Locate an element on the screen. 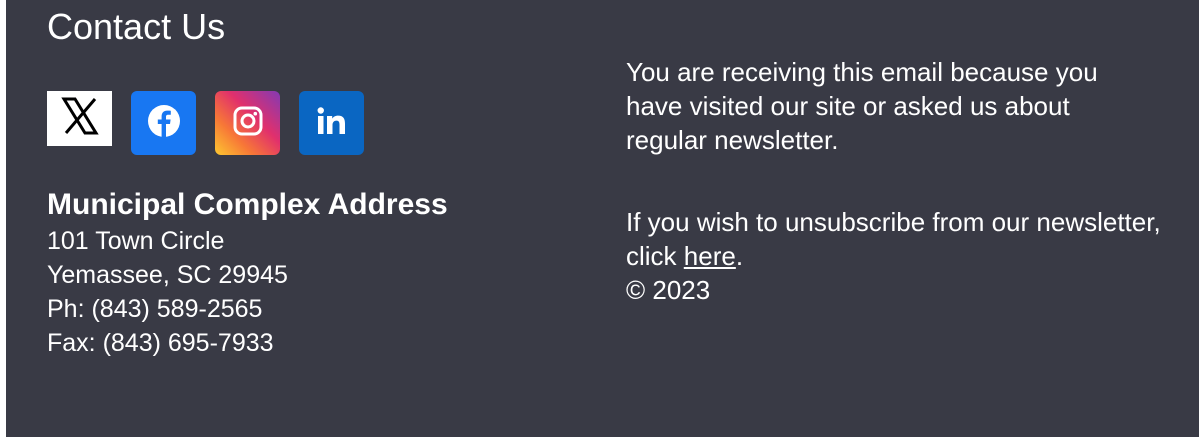 The width and height of the screenshot is (1199, 437). address-heading: Municipal Complex Address is located at coordinates (247, 204).